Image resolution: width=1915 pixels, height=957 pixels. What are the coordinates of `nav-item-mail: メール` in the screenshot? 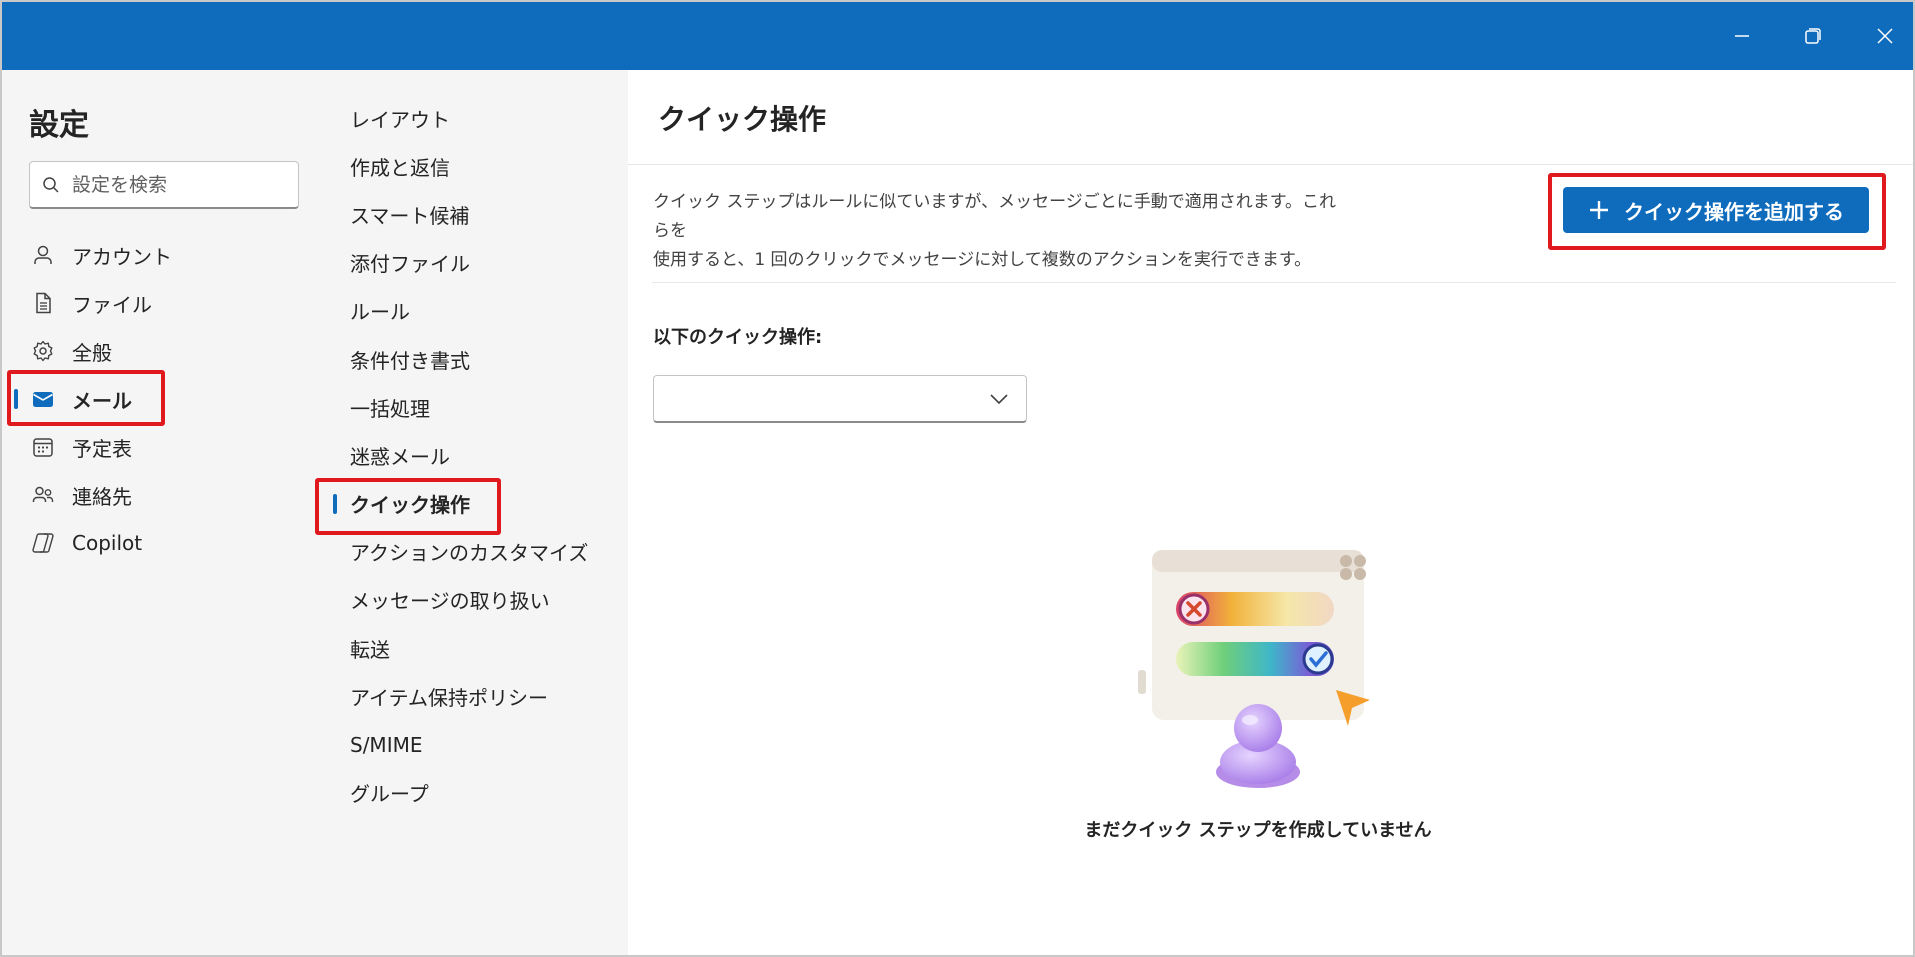 It's located at (165, 399).